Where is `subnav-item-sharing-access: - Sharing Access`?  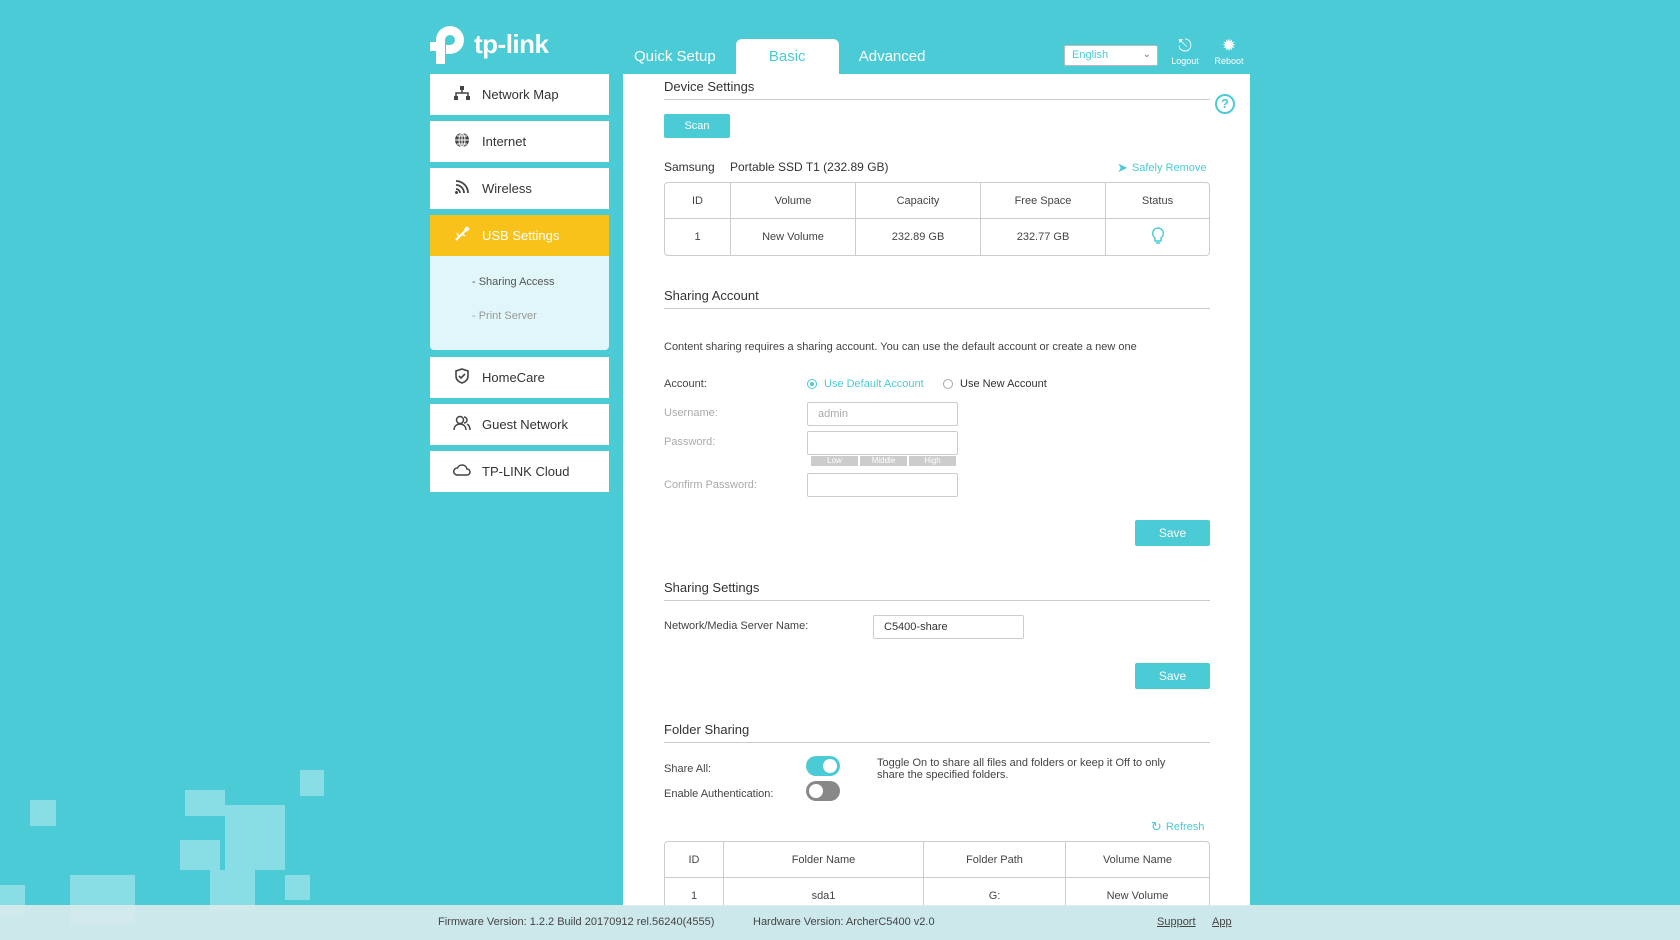
subnav-item-sharing-access: - Sharing Access is located at coordinates (519, 293).